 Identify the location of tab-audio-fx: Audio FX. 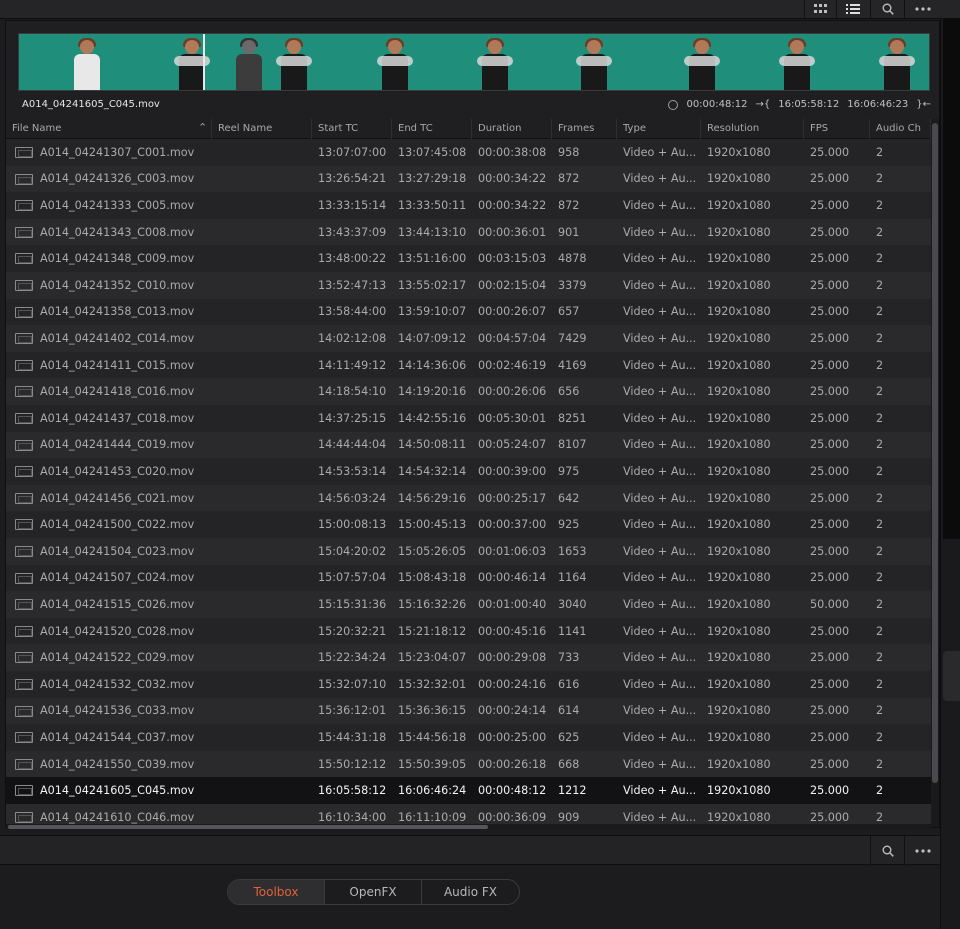
(470, 892).